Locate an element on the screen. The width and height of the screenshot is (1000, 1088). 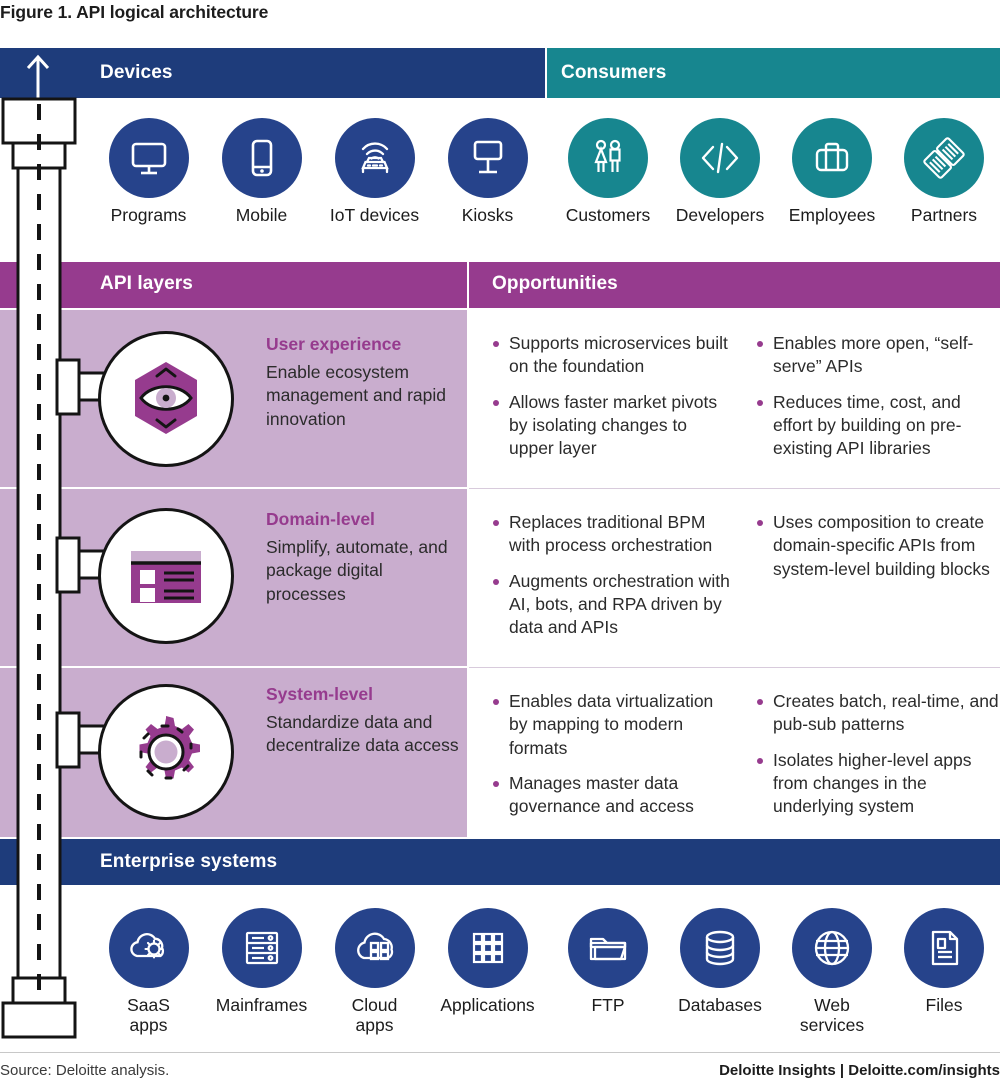
enterprise-item-ftp: FTP is located at coordinates (608, 971).